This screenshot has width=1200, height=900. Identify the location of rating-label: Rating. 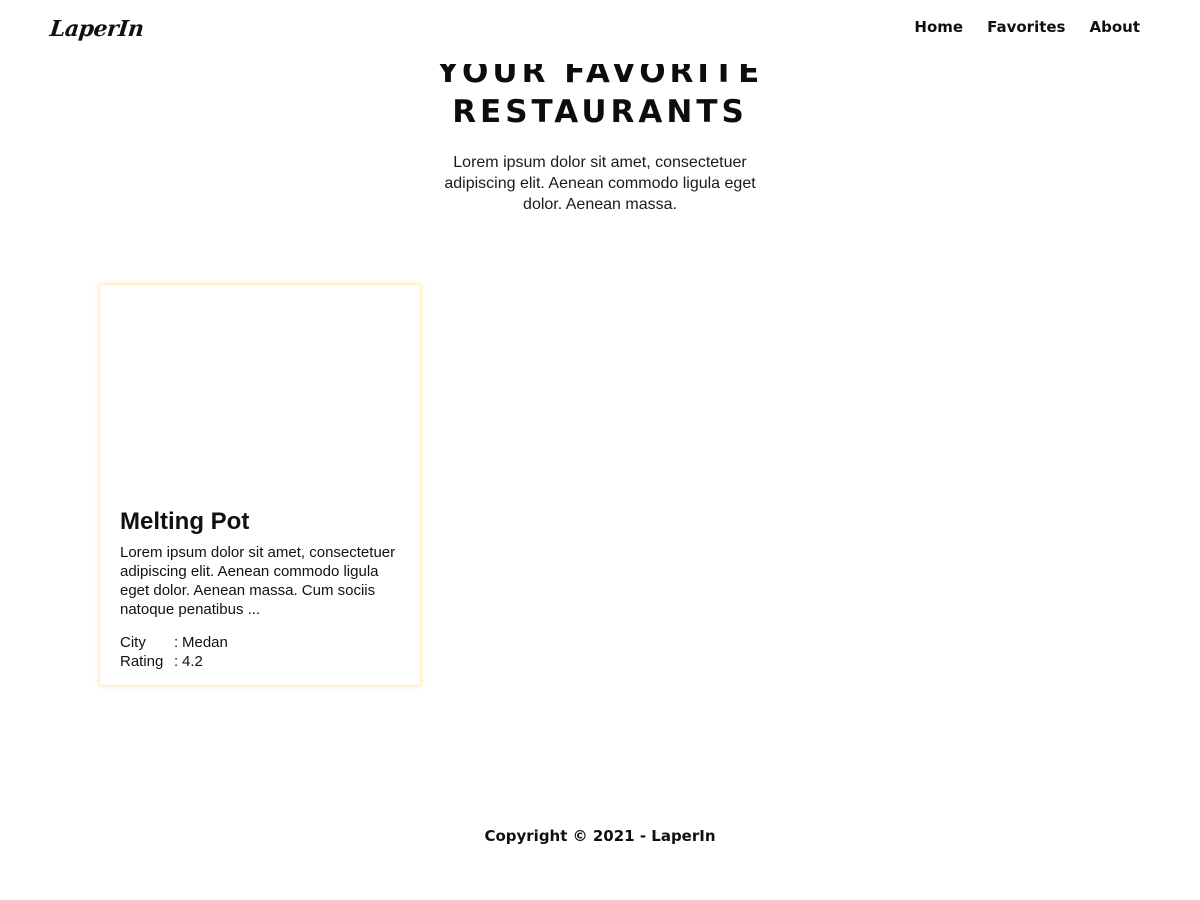
(142, 661).